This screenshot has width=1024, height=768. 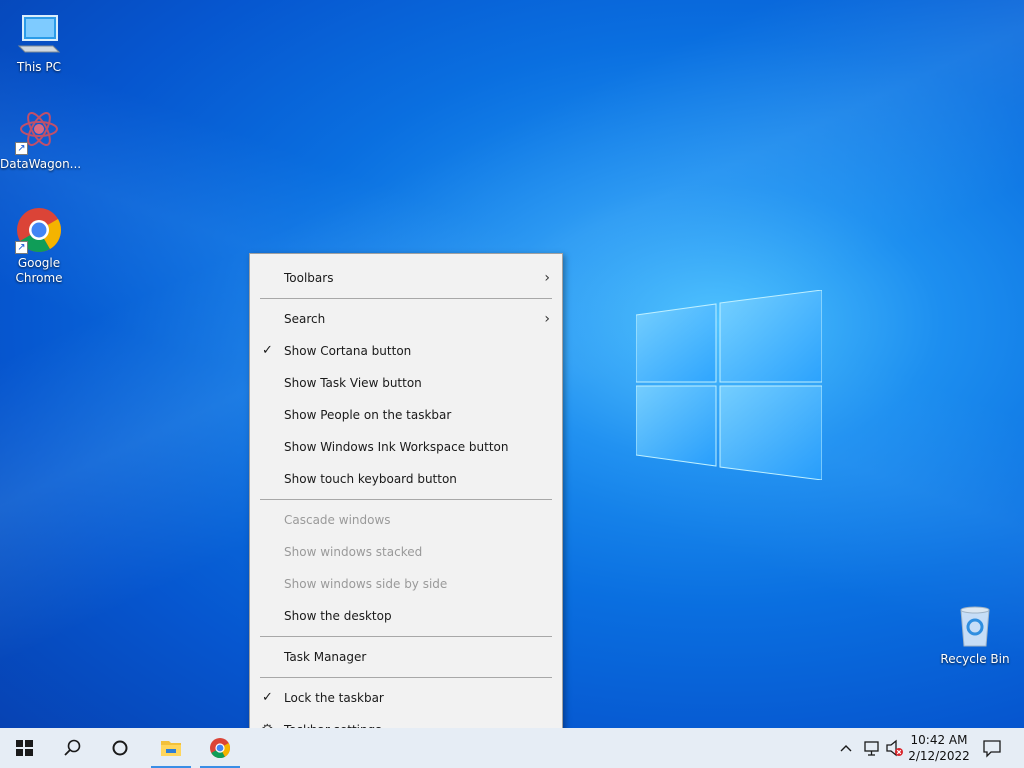 What do you see at coordinates (406, 319) in the screenshot?
I see `menu-item-search: Search ›` at bounding box center [406, 319].